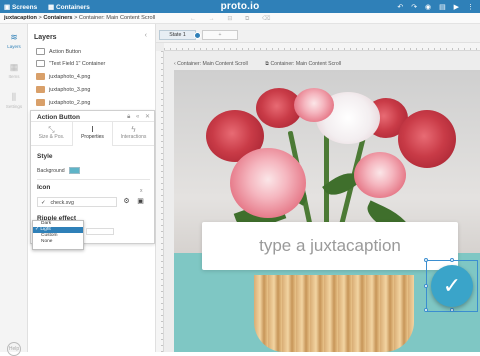  I want to click on collapse-icon: «, so click(137, 117).